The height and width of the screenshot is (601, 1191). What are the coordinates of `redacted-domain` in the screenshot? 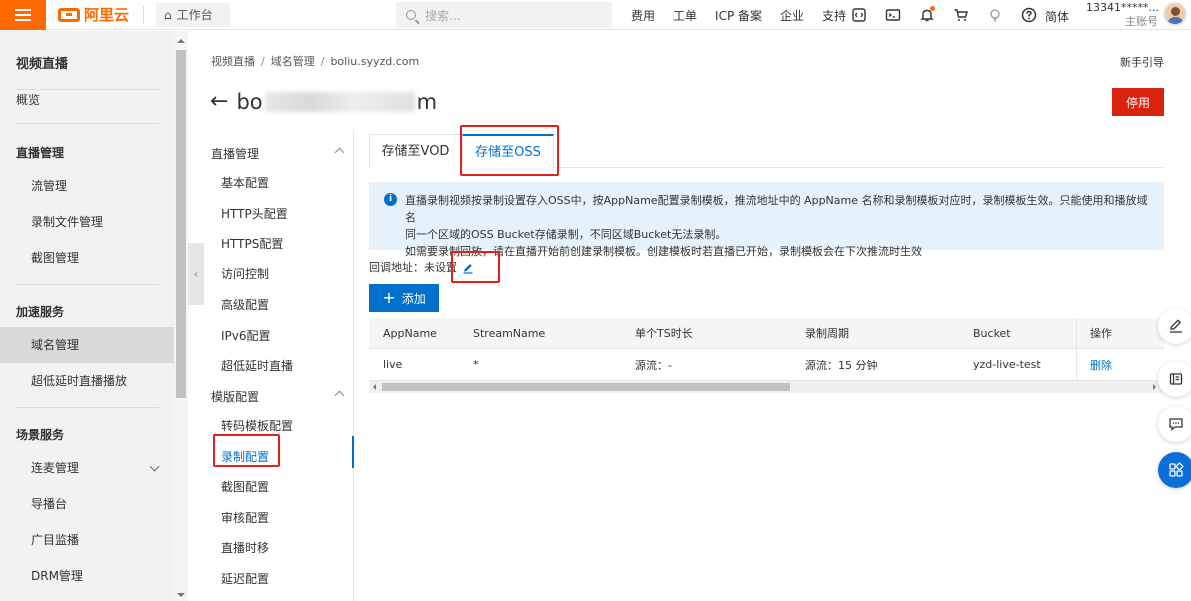 It's located at (339, 102).